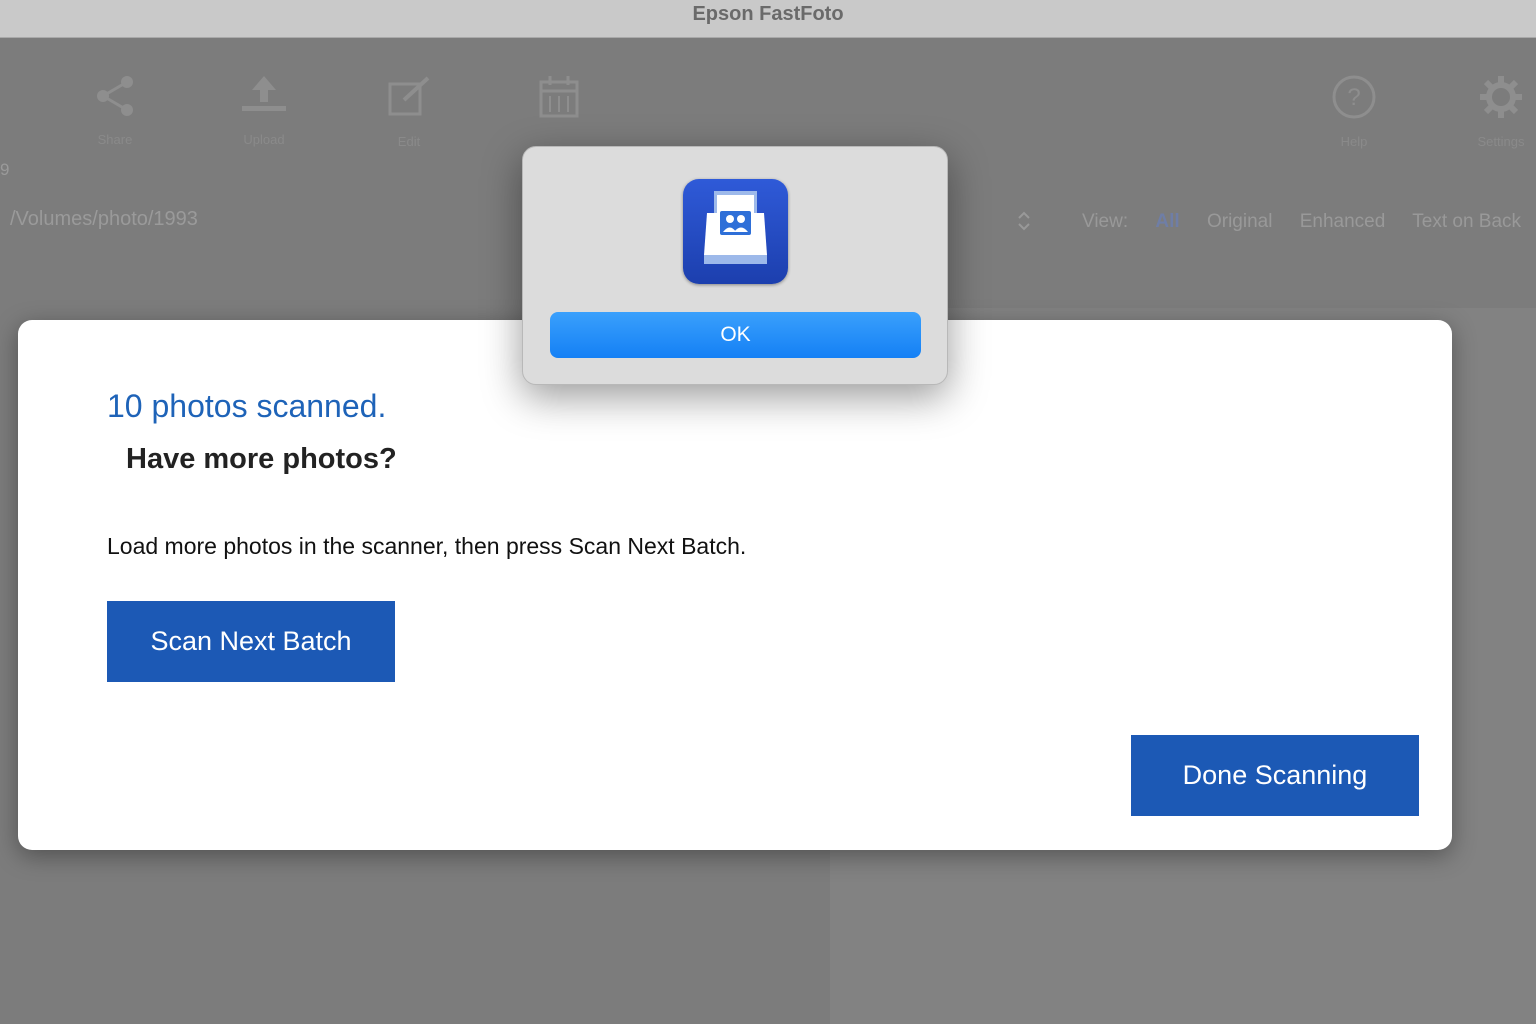  Describe the element at coordinates (1343, 221) in the screenshot. I see `view-option-enhanced: Enhanced` at that location.